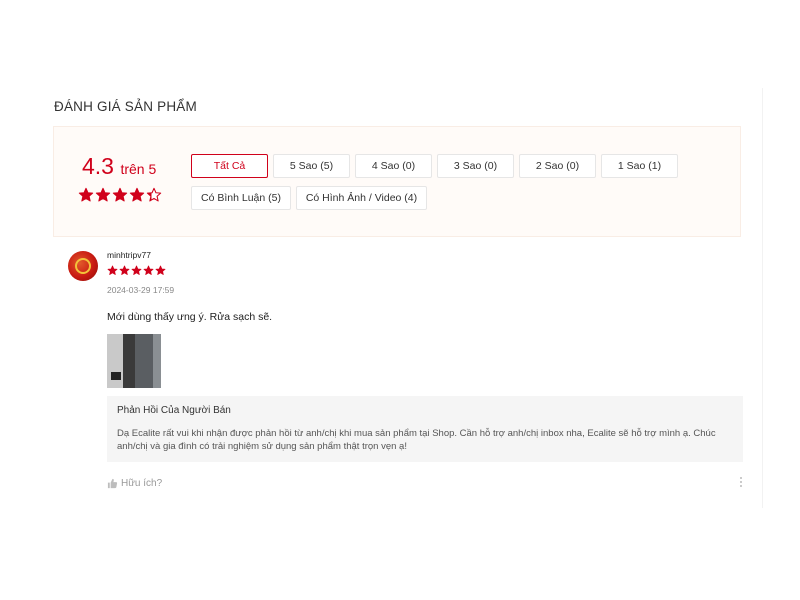  I want to click on review-photo-thumbnail, so click(134, 361).